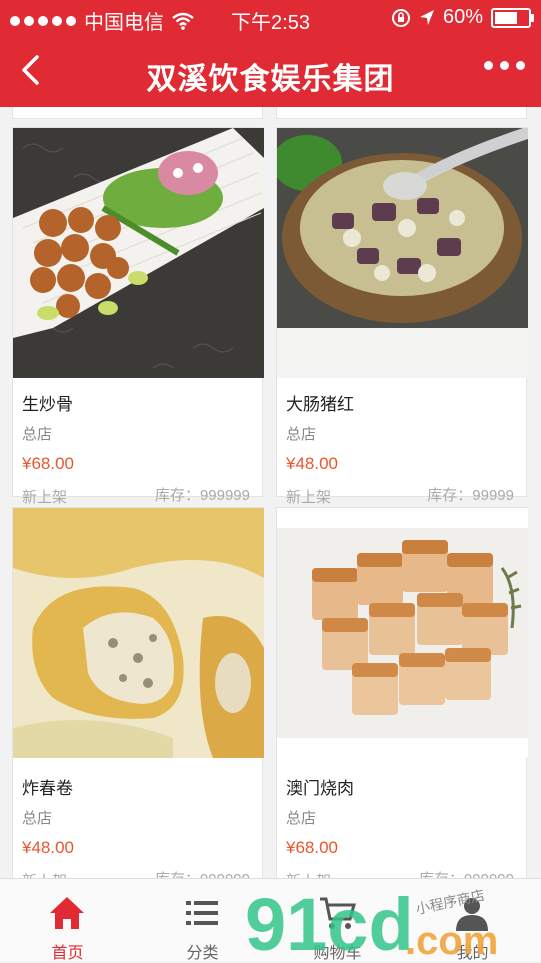 The height and width of the screenshot is (963, 541). What do you see at coordinates (472, 953) in the screenshot?
I see `tab-label: 我的` at bounding box center [472, 953].